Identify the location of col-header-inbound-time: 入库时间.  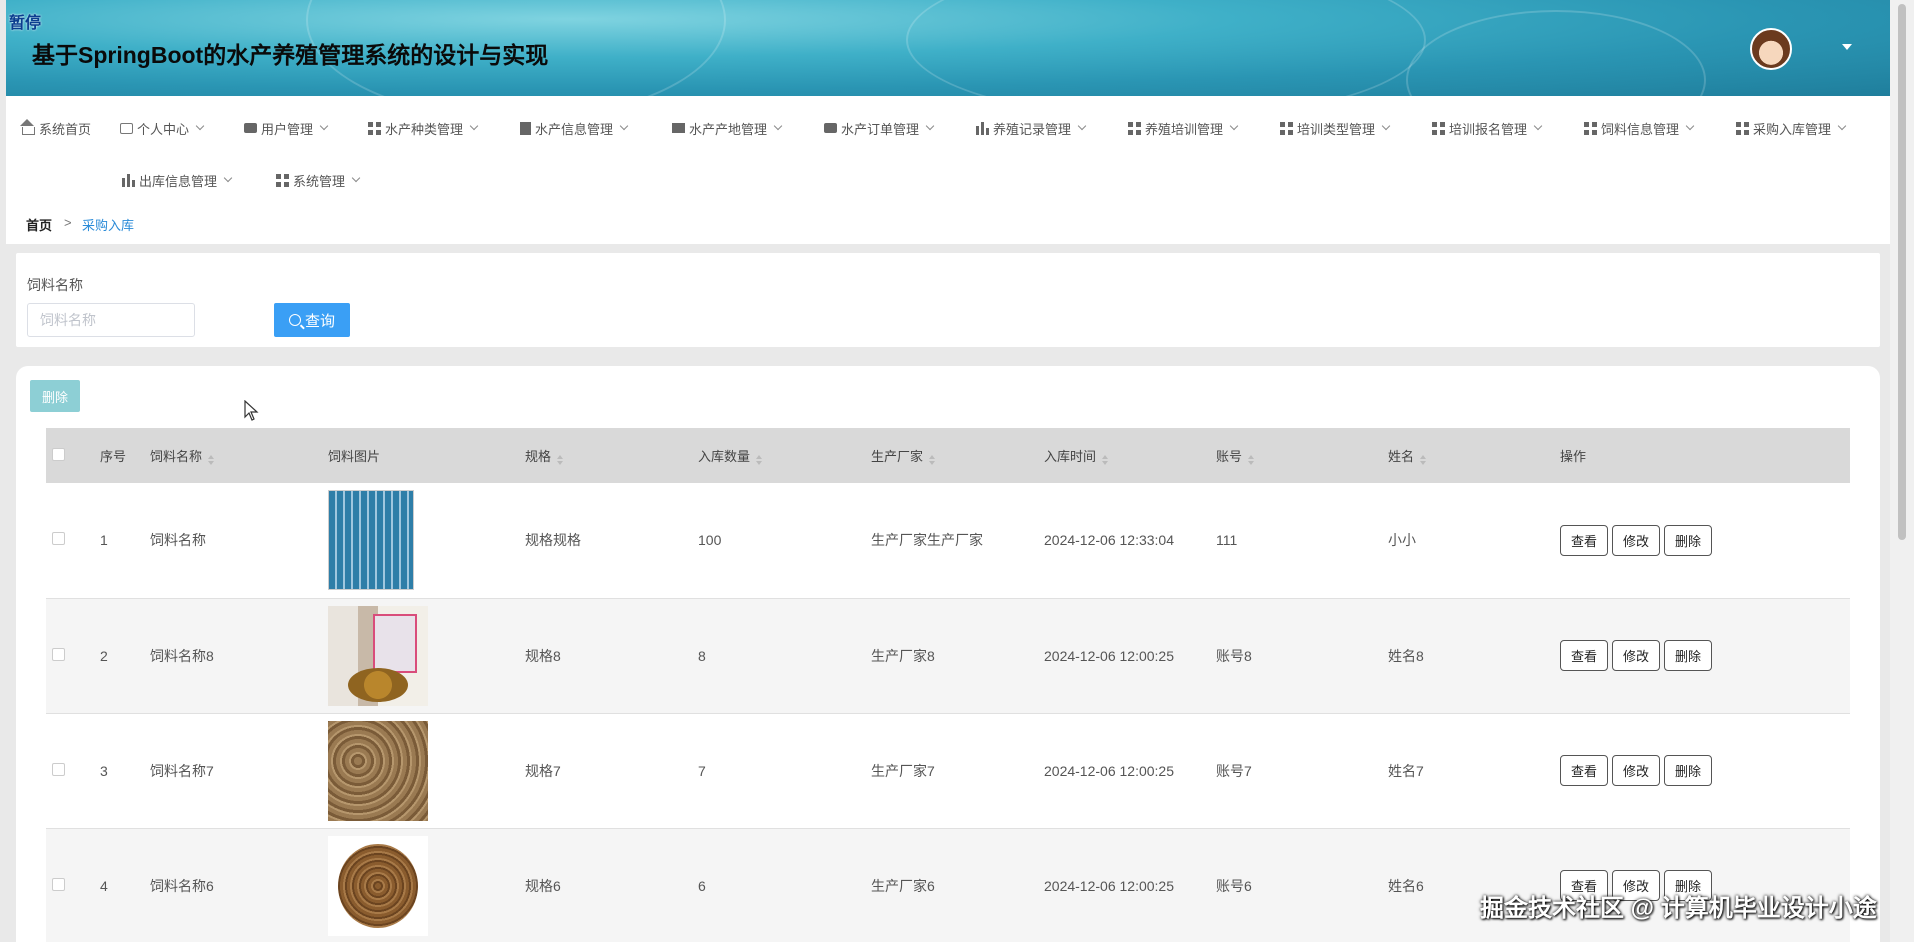
(1130, 455).